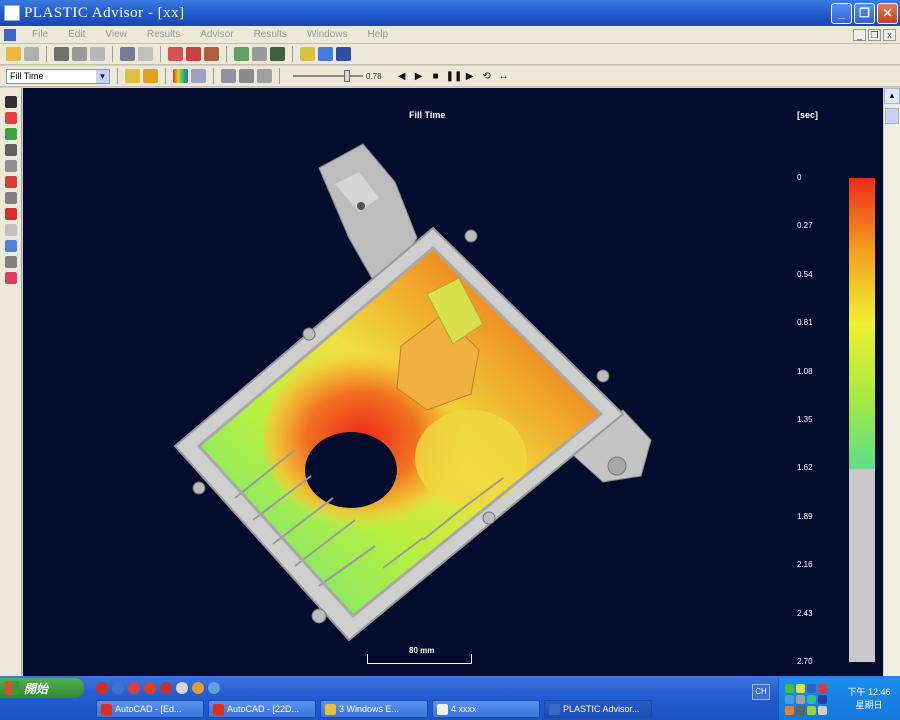 The height and width of the screenshot is (720, 900). I want to click on loop-button: ⟲, so click(487, 76).